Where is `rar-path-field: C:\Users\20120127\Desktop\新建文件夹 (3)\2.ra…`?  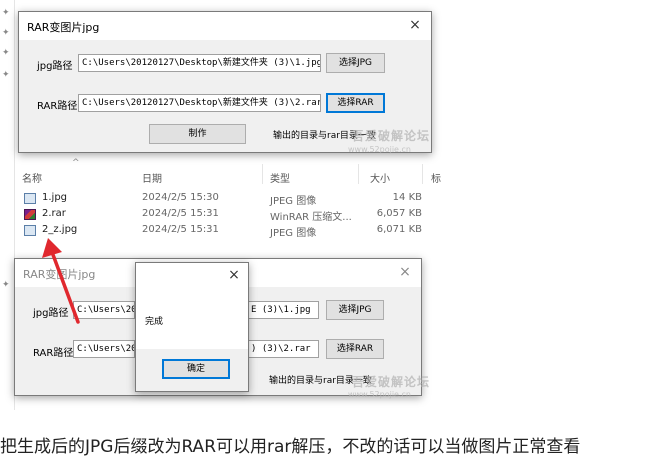
rar-path-field: C:\Users\20120127\Desktop\新建文件夹 (3)\2.ra… is located at coordinates (199, 103).